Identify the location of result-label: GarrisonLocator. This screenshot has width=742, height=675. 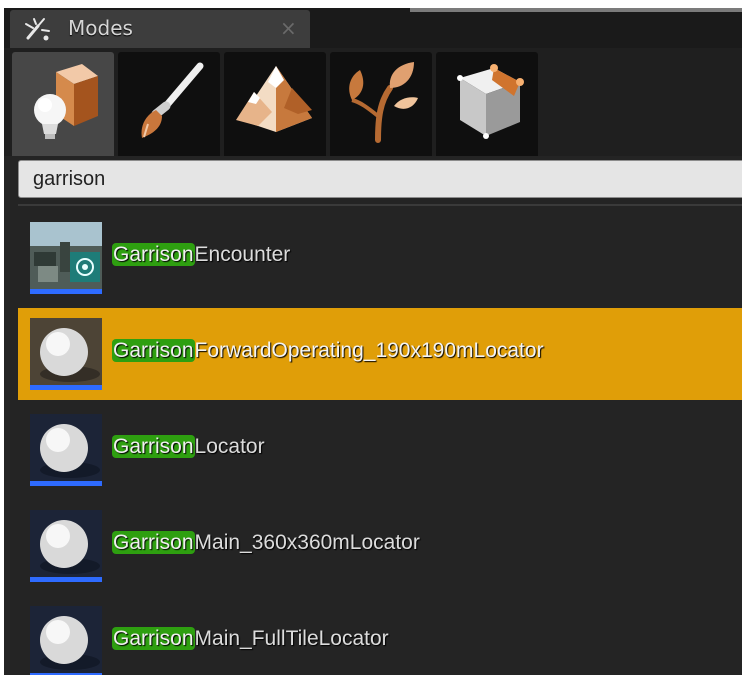
(188, 447).